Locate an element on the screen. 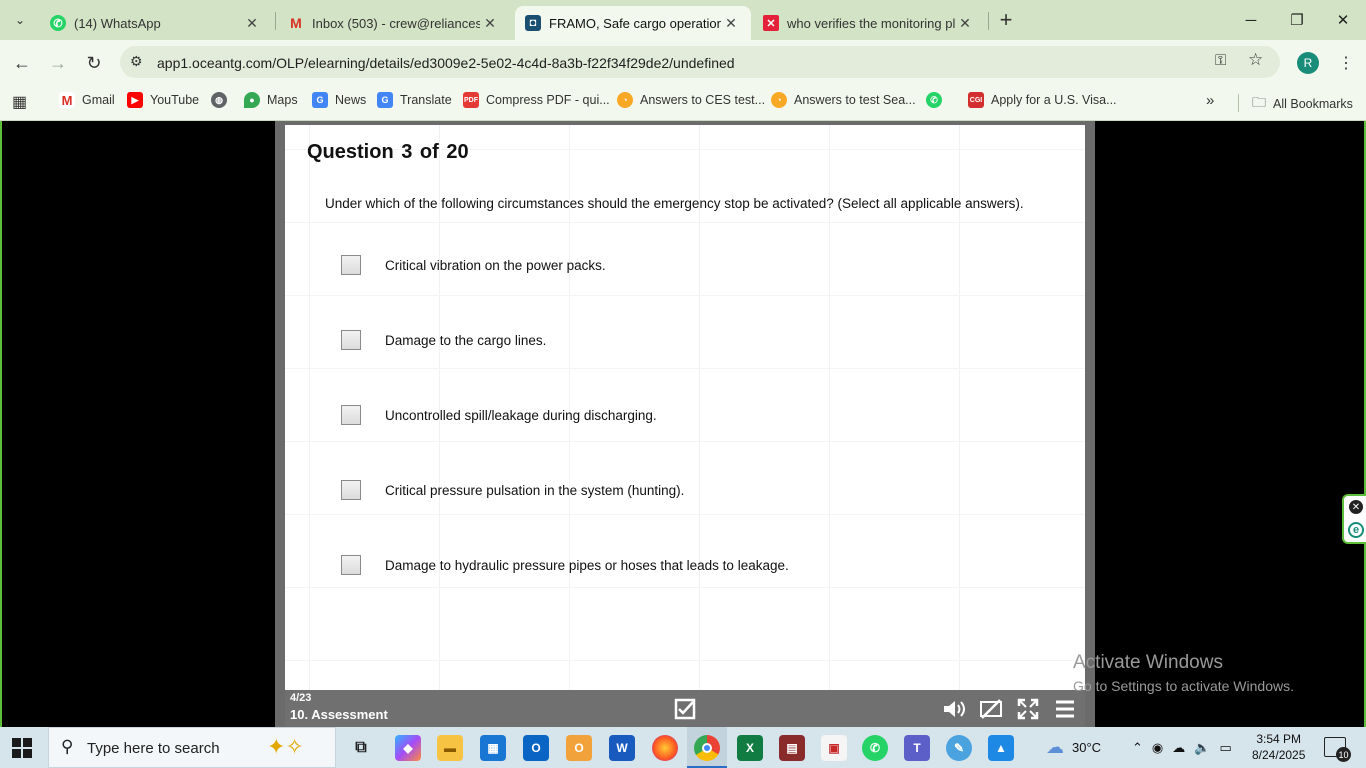 The width and height of the screenshot is (1366, 768). reload-icon: ↻ is located at coordinates (94, 63).